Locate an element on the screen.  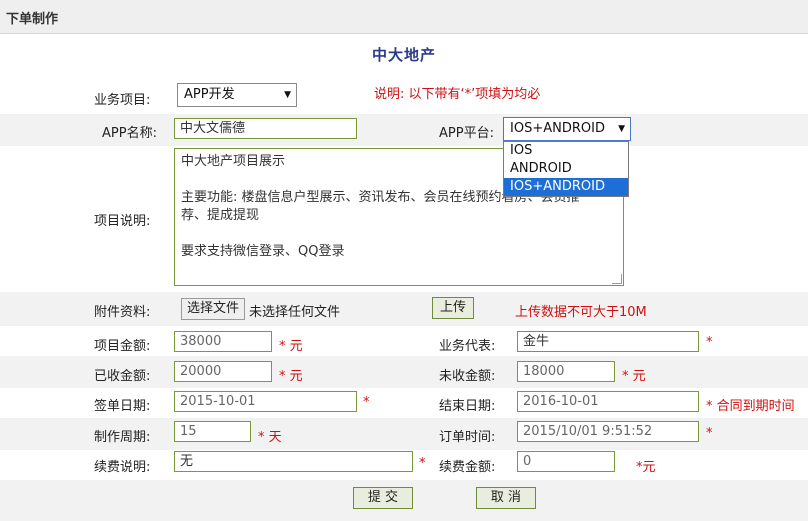
attachment-row: 附件资料: 选择文件 未选择任何文件 上传 上传数据不可大于10M is located at coordinates (404, 309).